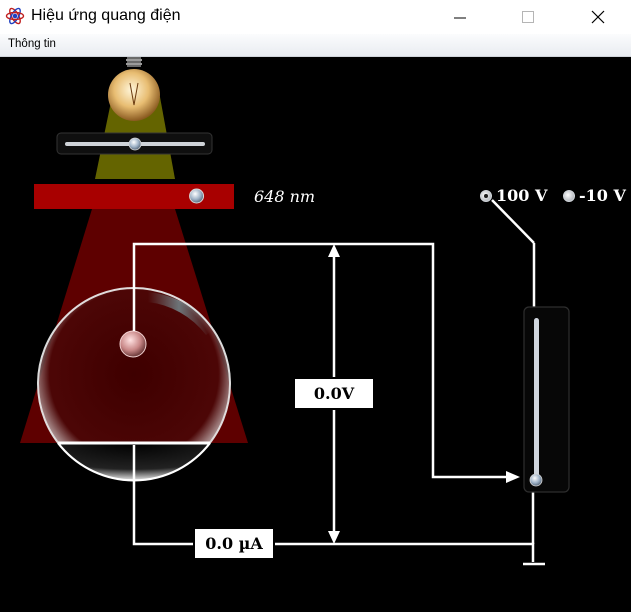  What do you see at coordinates (513, 477) in the screenshot?
I see `rheostat-arrow` at bounding box center [513, 477].